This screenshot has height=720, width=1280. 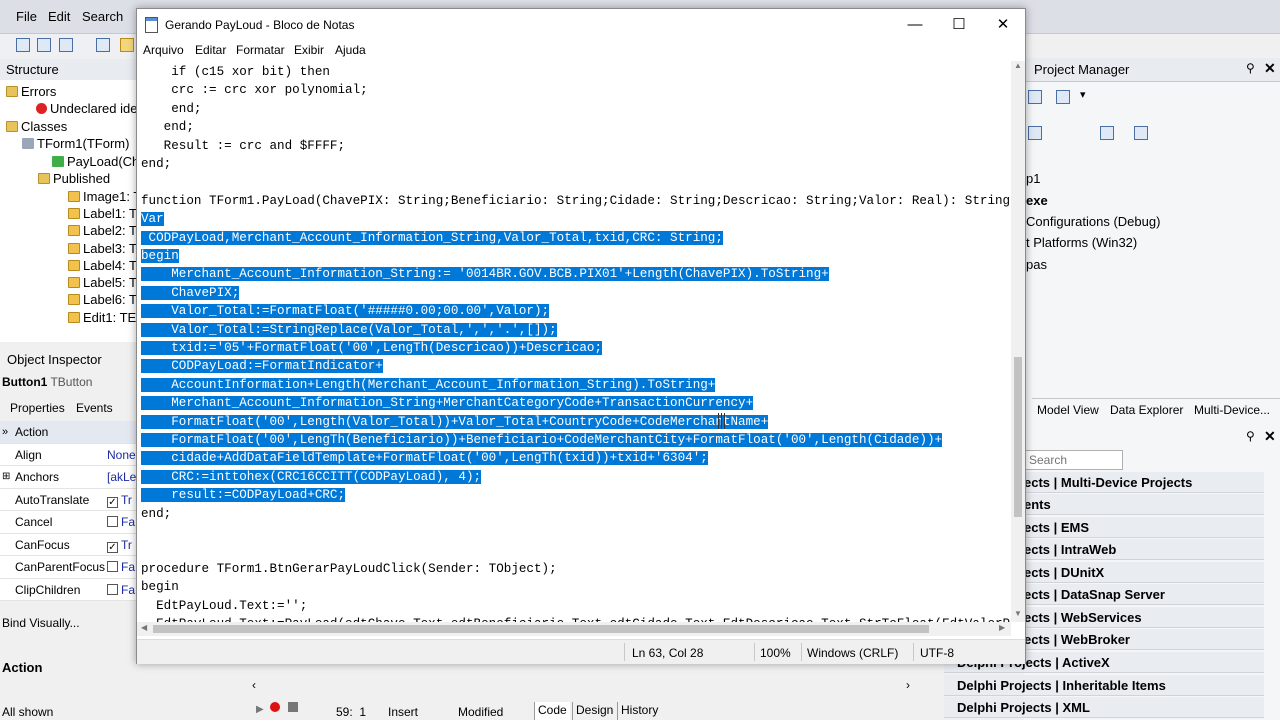 What do you see at coordinates (1082, 69) in the screenshot?
I see `project-manager-title: Project Manager` at bounding box center [1082, 69].